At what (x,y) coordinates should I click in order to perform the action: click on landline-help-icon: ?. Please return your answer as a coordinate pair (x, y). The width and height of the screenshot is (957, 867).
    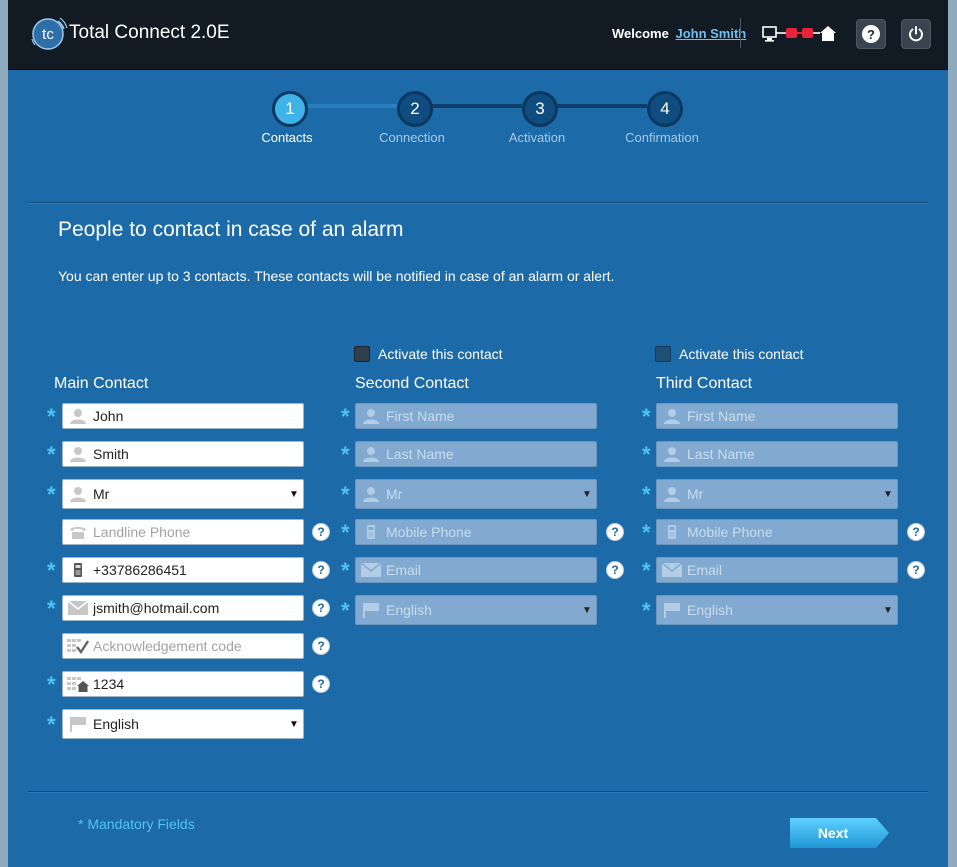
    Looking at the image, I should click on (321, 532).